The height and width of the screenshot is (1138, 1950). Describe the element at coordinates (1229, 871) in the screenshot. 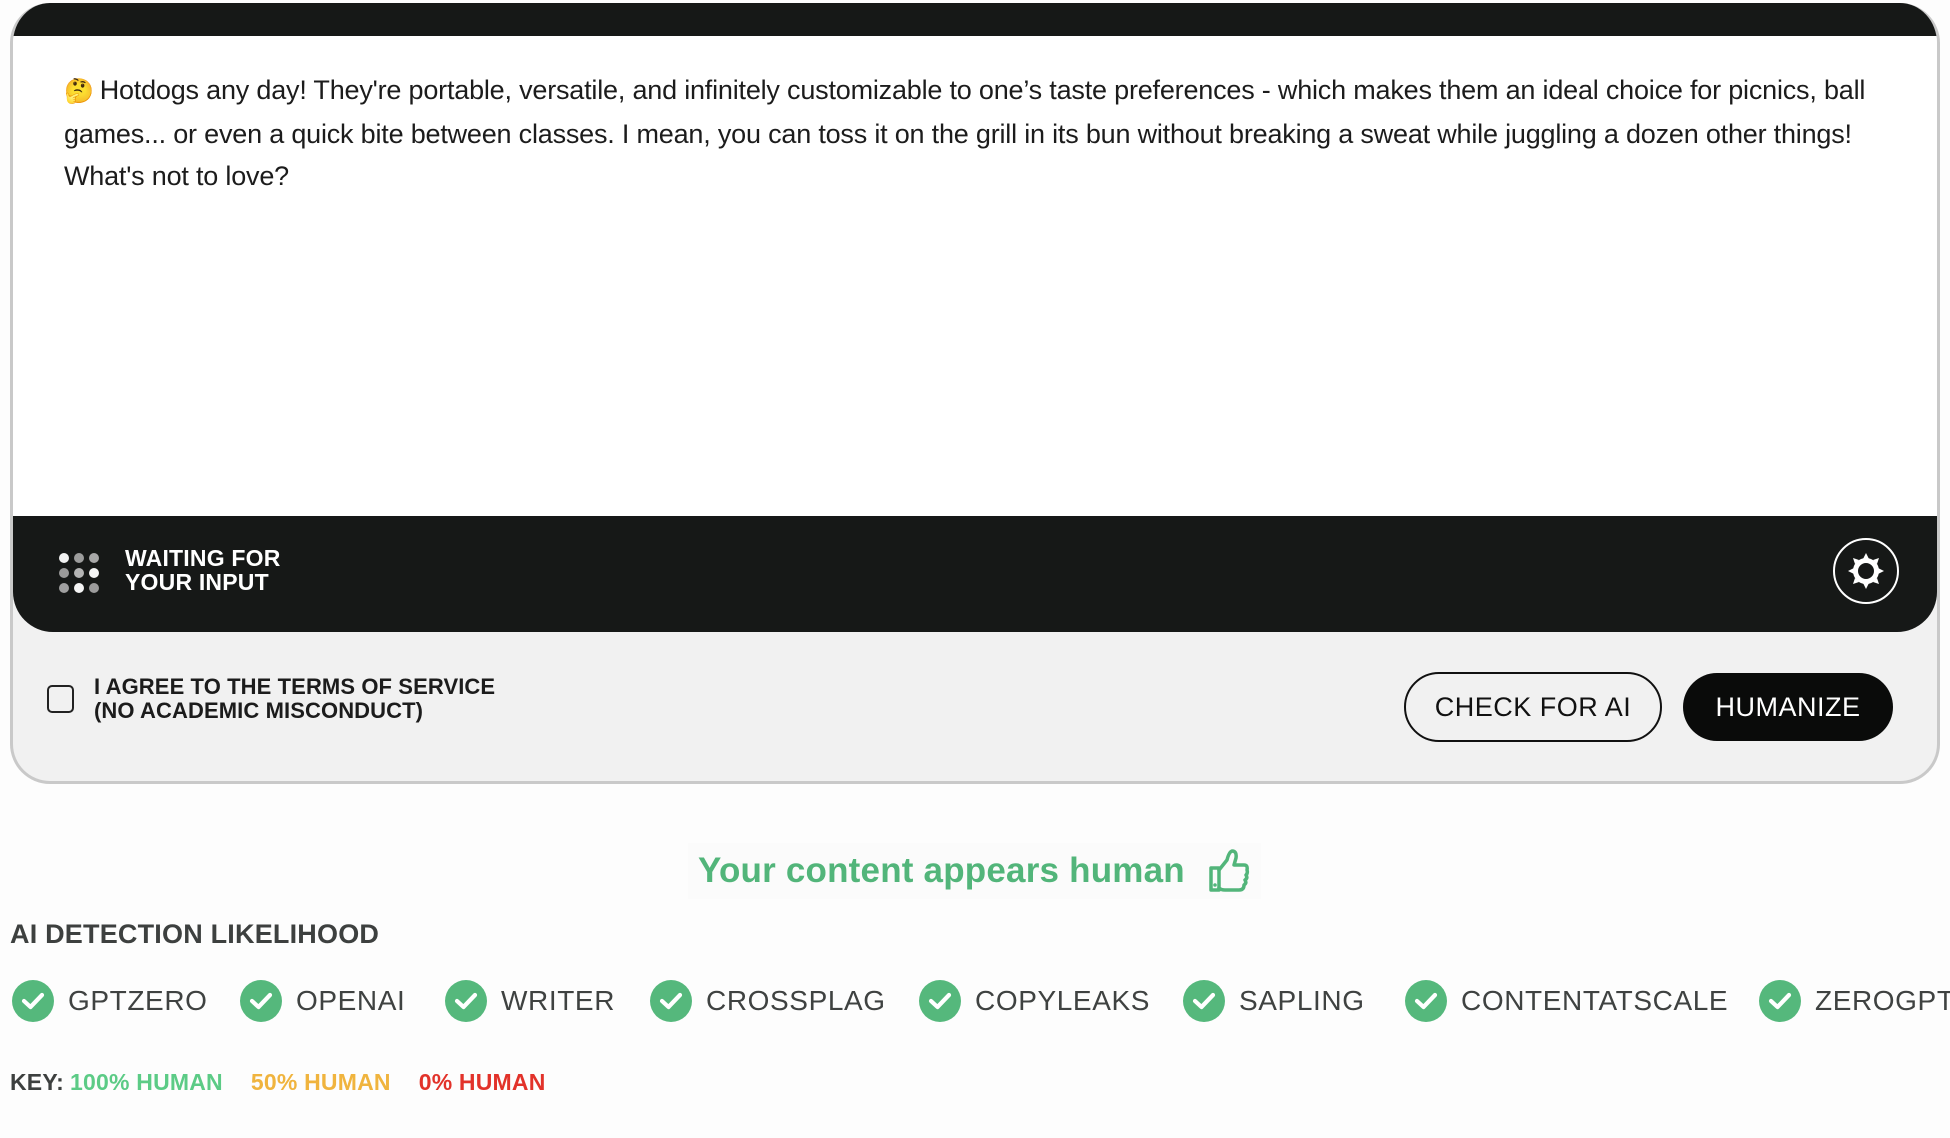

I see `thumbs-up-icon` at that location.